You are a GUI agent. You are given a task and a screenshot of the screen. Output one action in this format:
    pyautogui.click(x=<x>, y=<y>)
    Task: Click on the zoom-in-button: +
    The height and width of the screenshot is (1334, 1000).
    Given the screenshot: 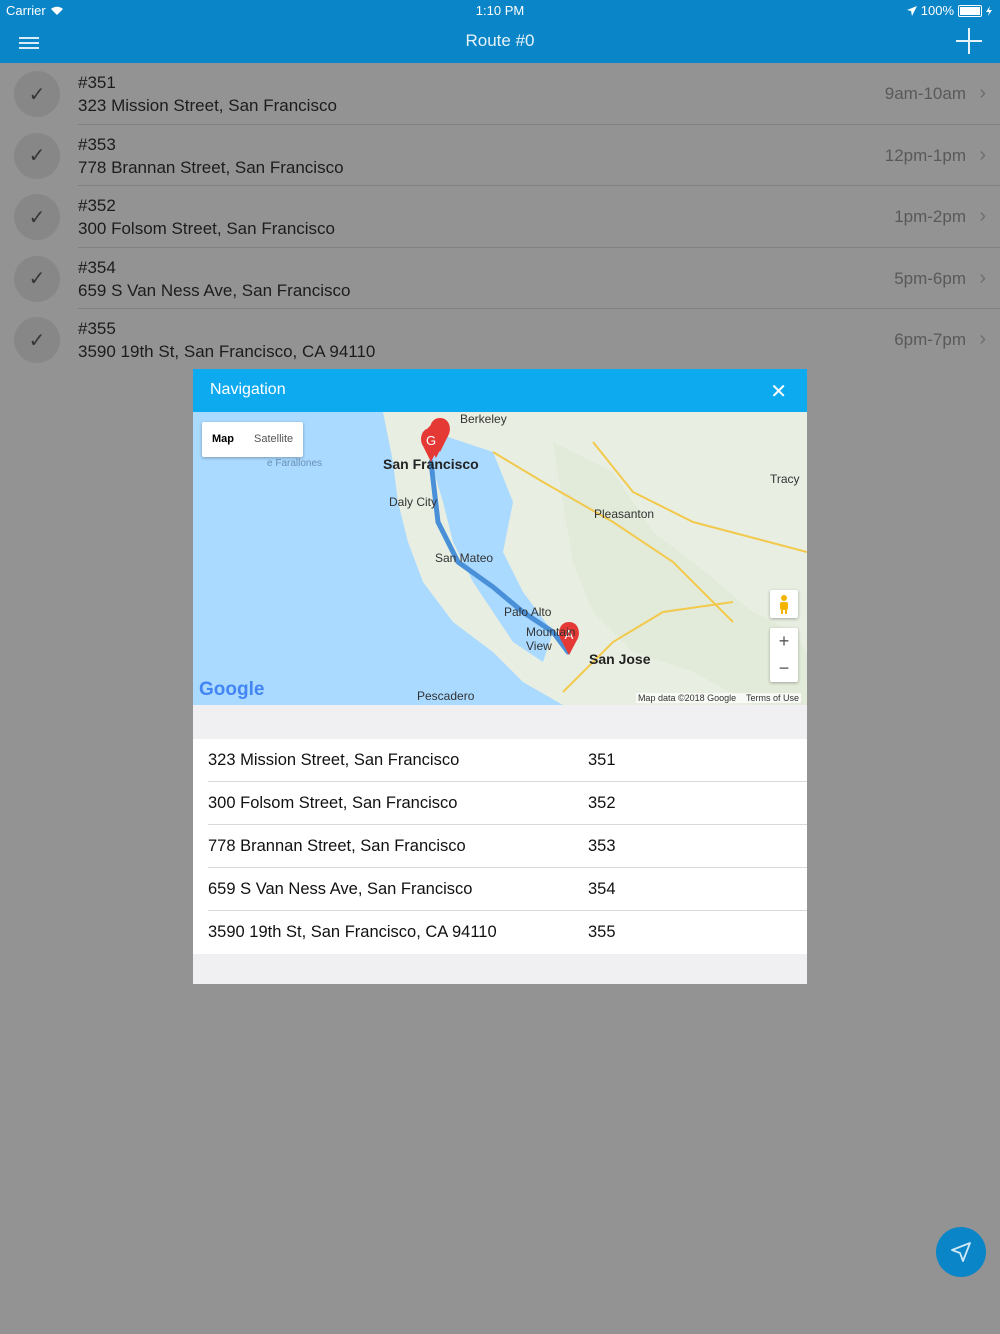 What is the action you would take?
    pyautogui.click(x=784, y=641)
    